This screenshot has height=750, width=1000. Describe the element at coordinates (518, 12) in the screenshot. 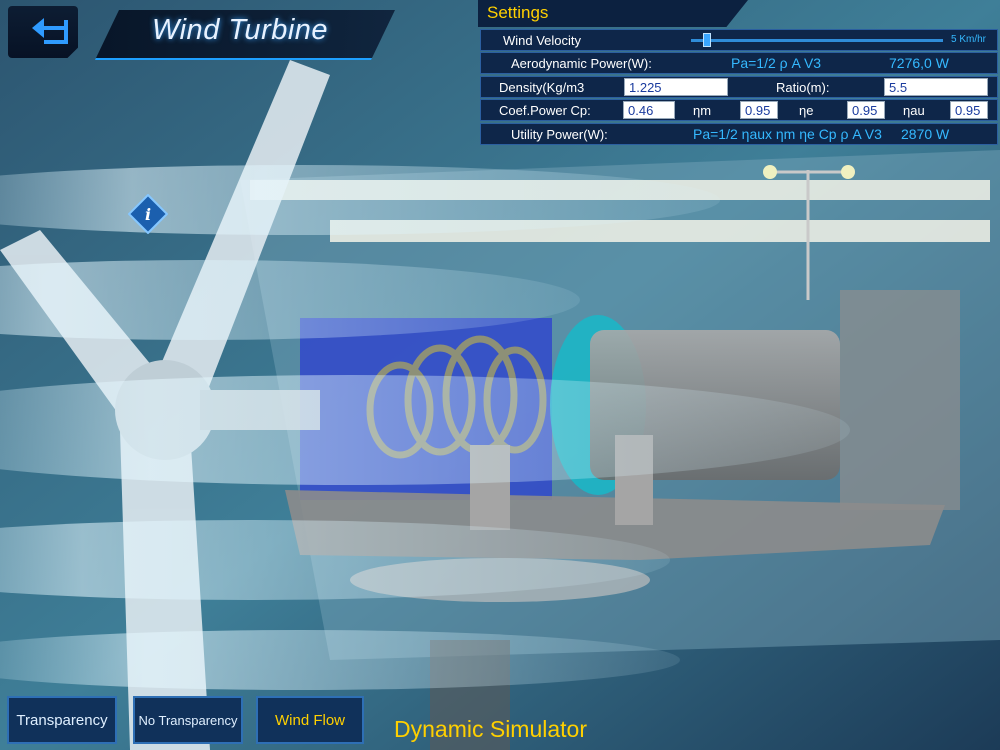

I see `settings-title: Settings` at that location.